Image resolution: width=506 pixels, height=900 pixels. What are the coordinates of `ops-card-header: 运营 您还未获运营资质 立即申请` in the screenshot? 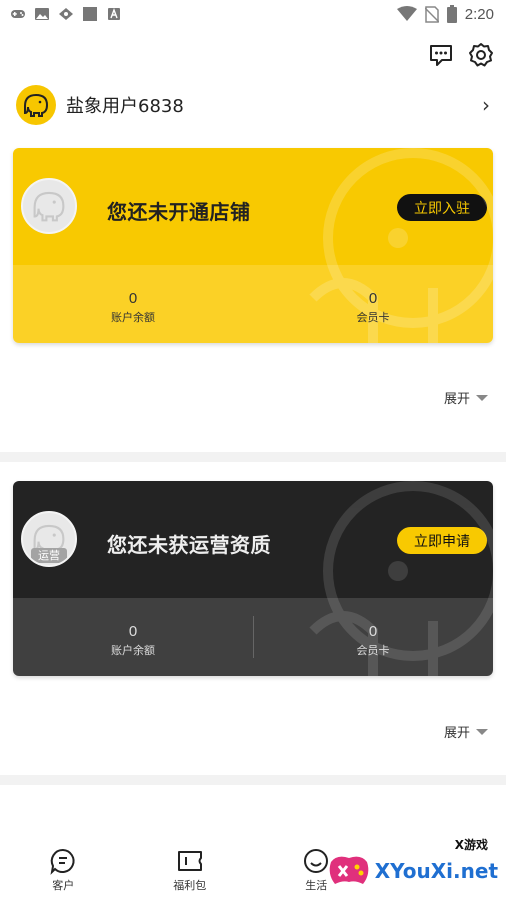 It's located at (253, 539).